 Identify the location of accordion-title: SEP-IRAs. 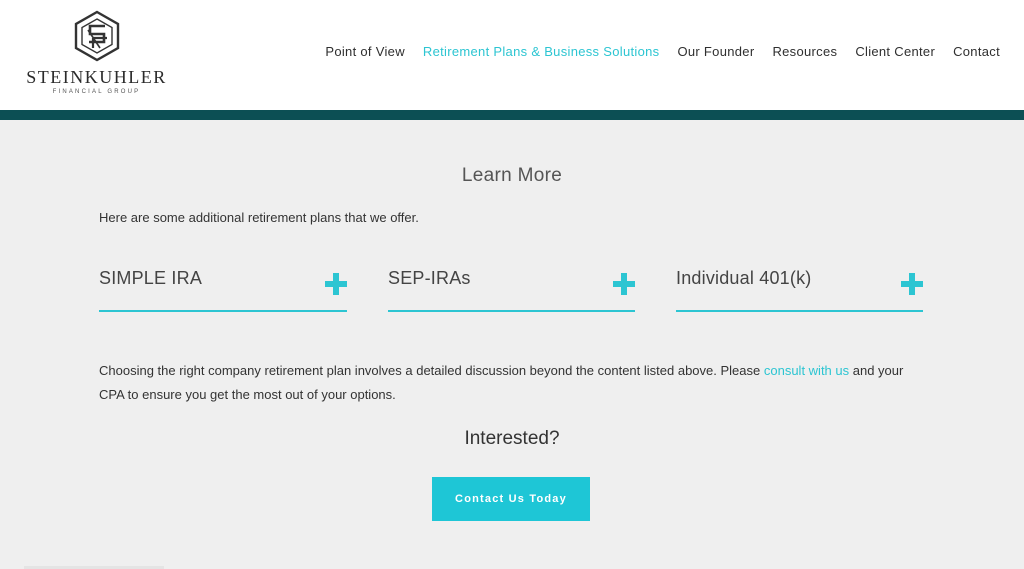
(429, 278).